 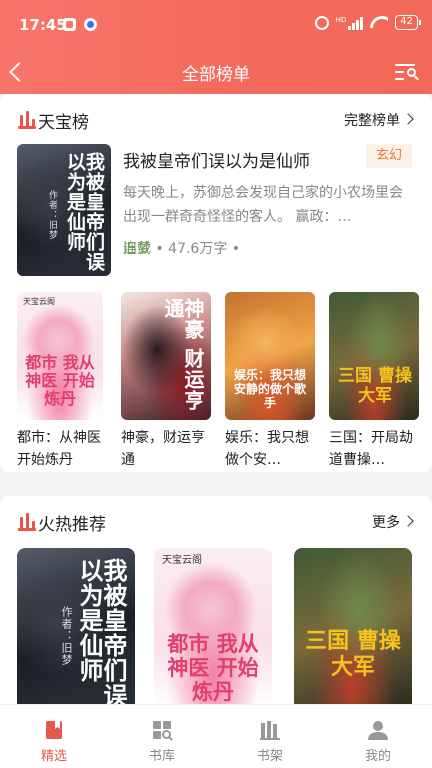 I want to click on browser-notification-icon, so click(x=90, y=24).